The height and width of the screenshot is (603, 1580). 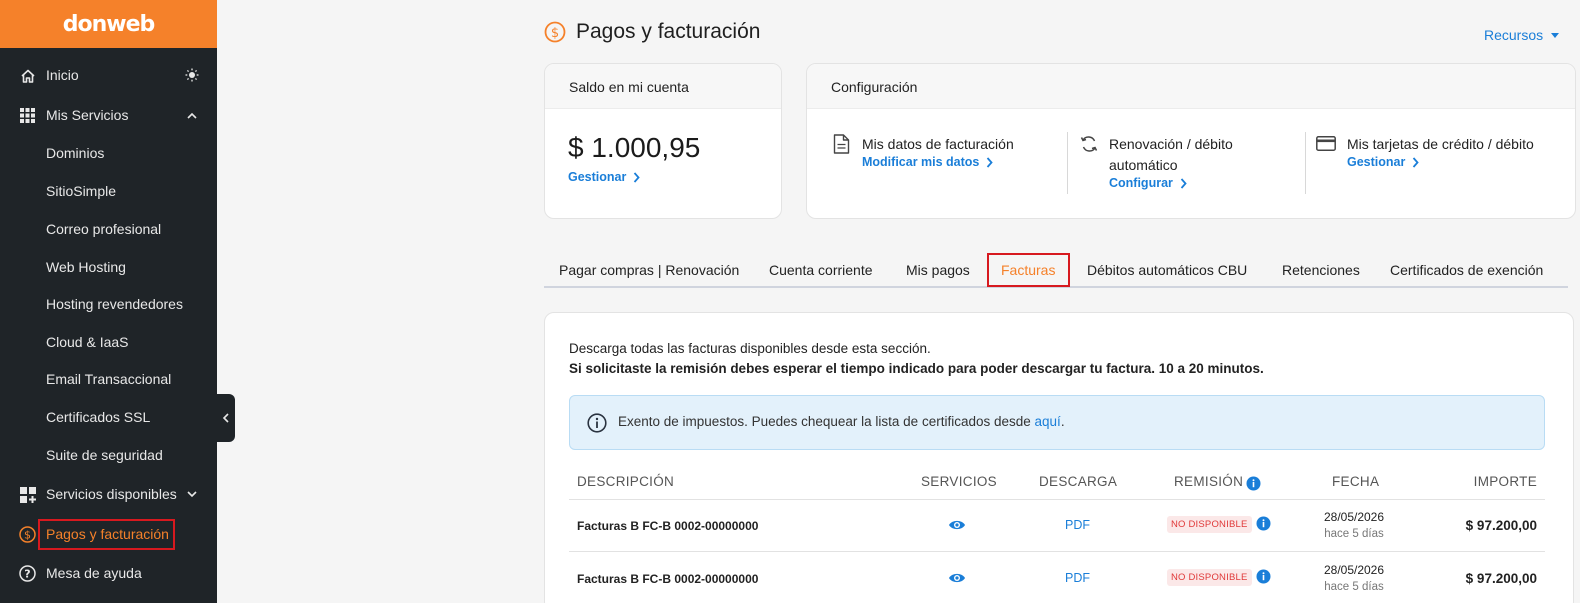 I want to click on grid-icon, so click(x=27, y=115).